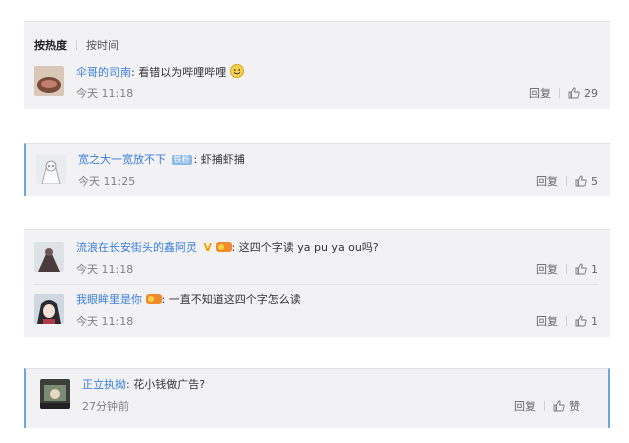 Image resolution: width=629 pixels, height=443 pixels. What do you see at coordinates (222, 159) in the screenshot?
I see `comment-text: 虾捕虾捕` at bounding box center [222, 159].